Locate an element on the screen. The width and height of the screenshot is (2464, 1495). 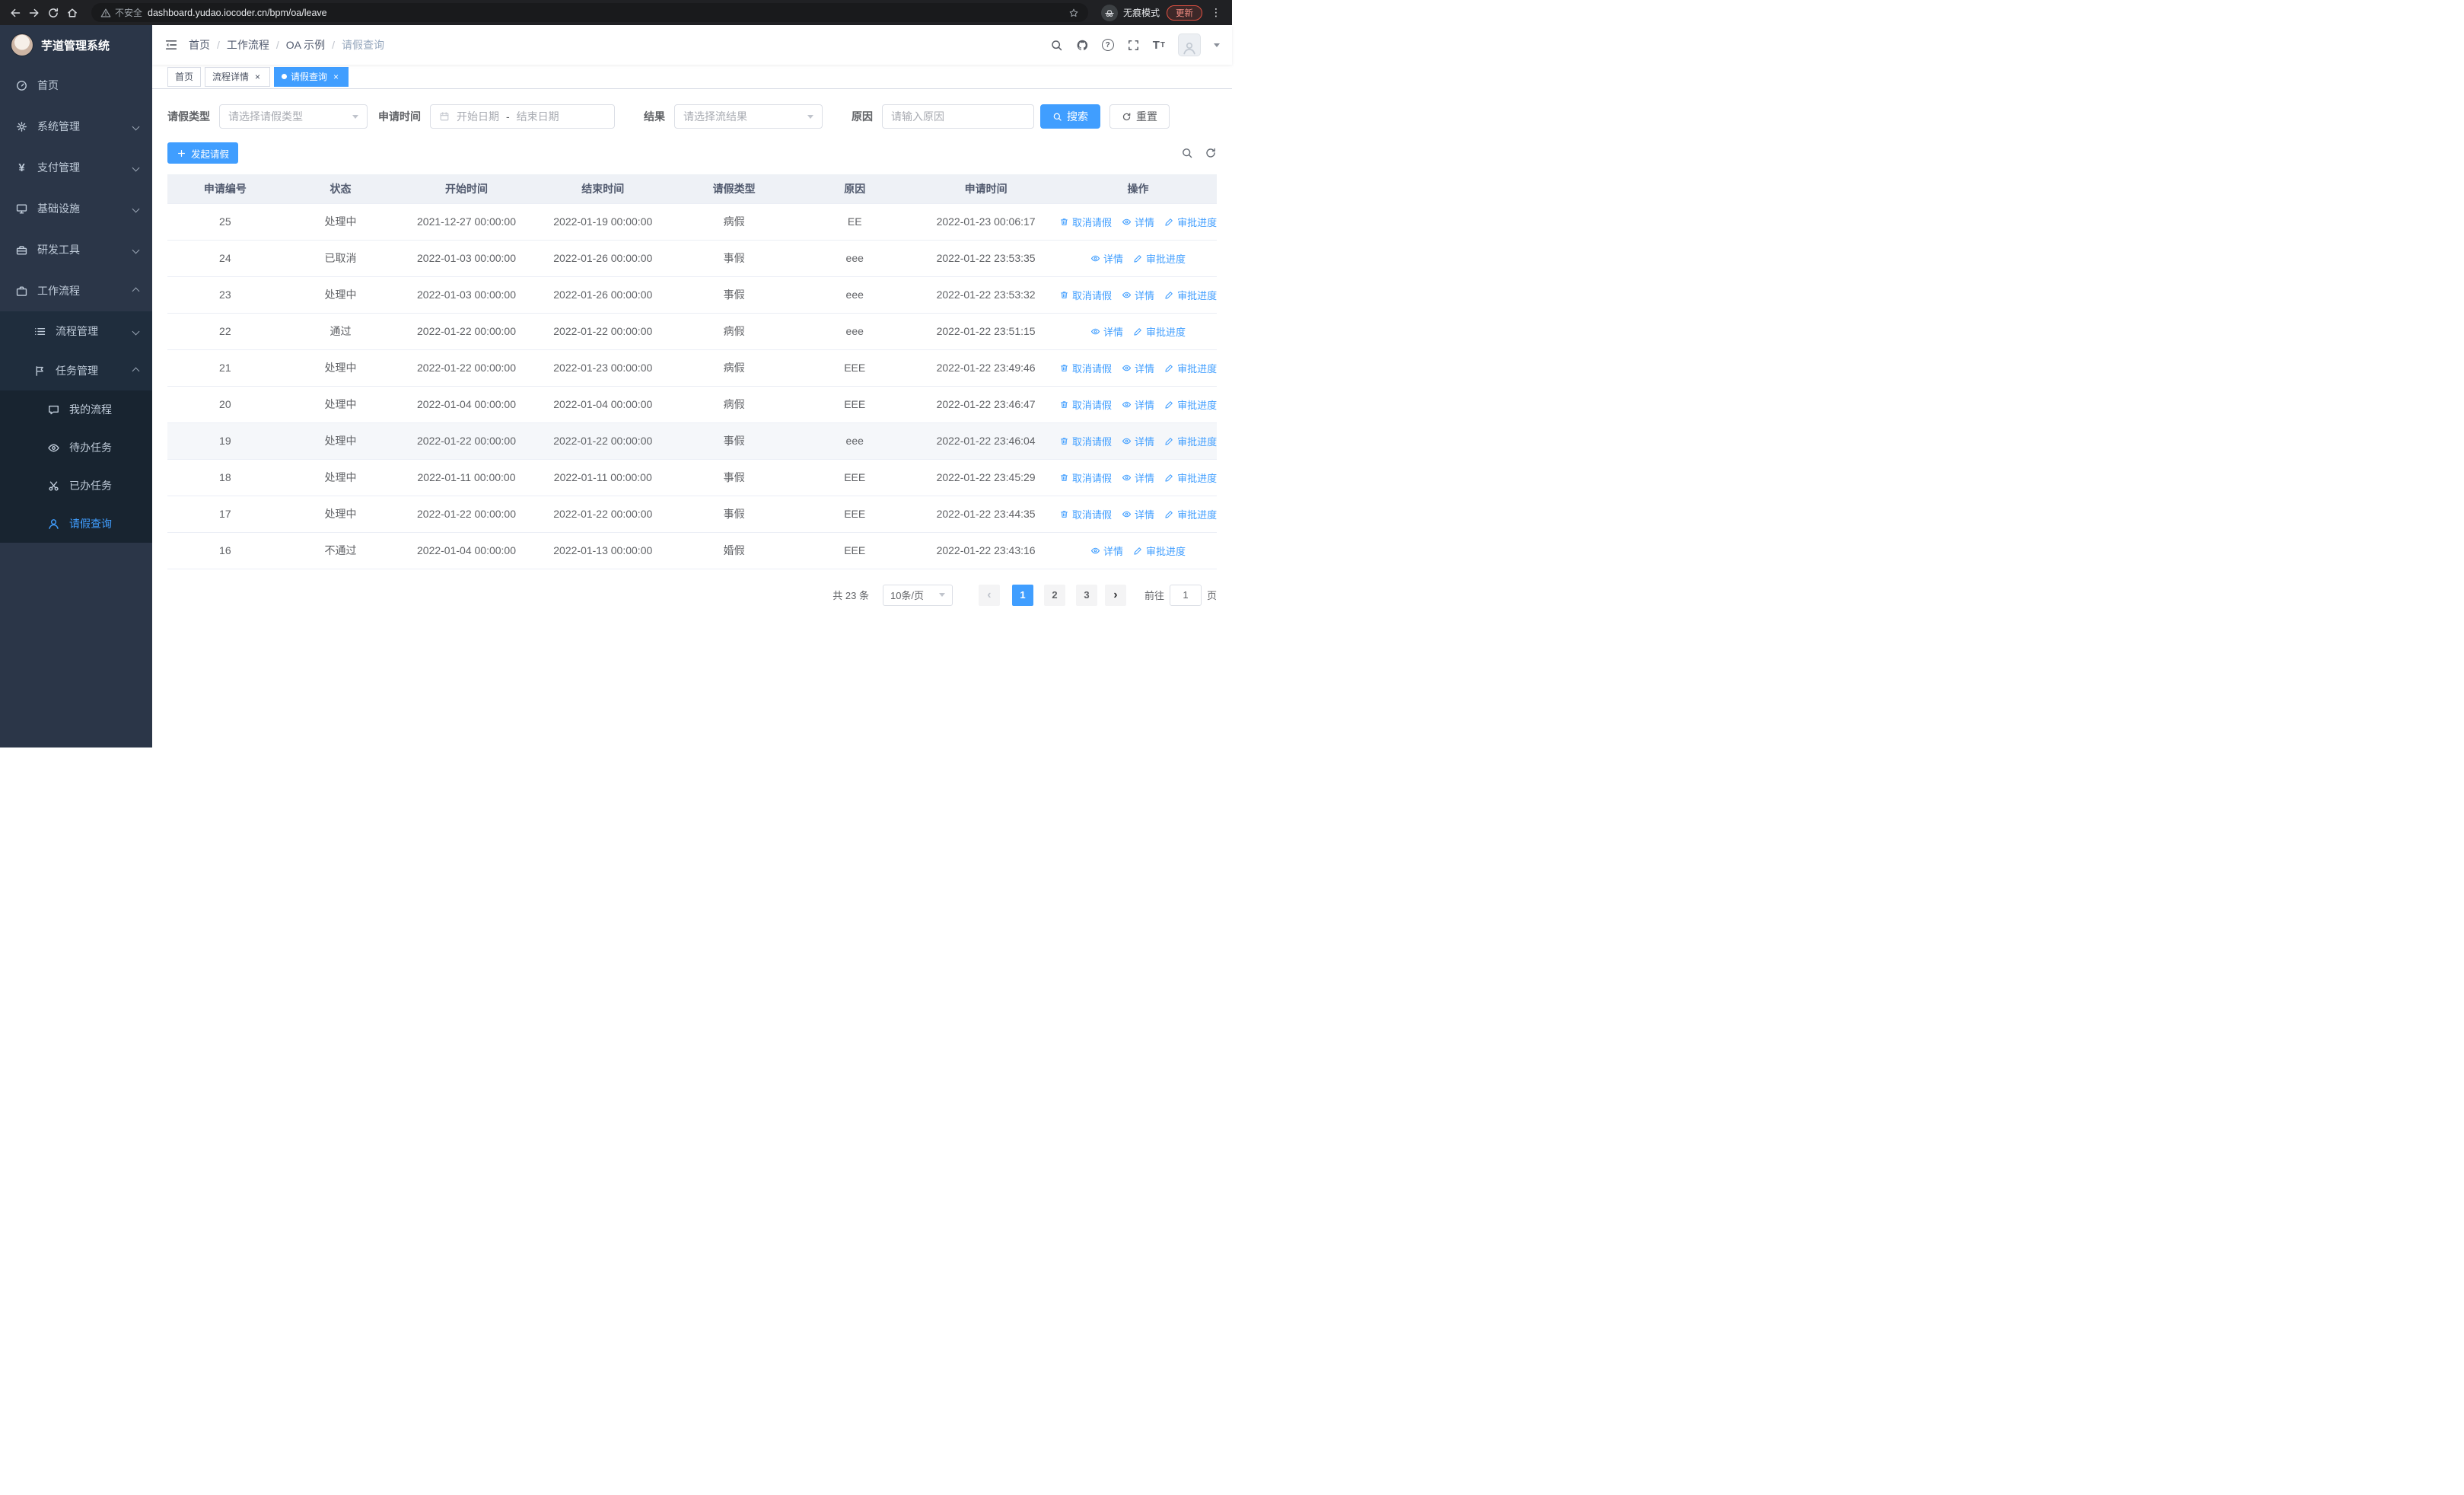
cell-start-time: 2022-01-22 00:00:00 is located at coordinates (466, 368).